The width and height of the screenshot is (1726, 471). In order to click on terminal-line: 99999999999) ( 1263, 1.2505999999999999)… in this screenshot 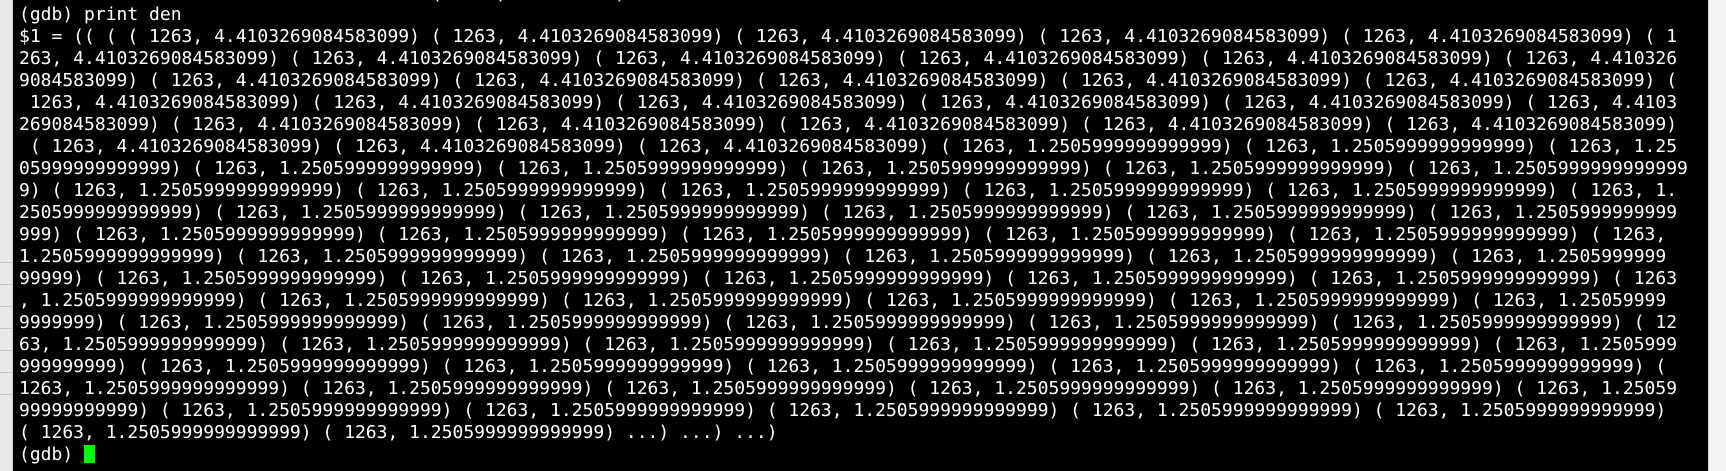, I will do `click(843, 410)`.